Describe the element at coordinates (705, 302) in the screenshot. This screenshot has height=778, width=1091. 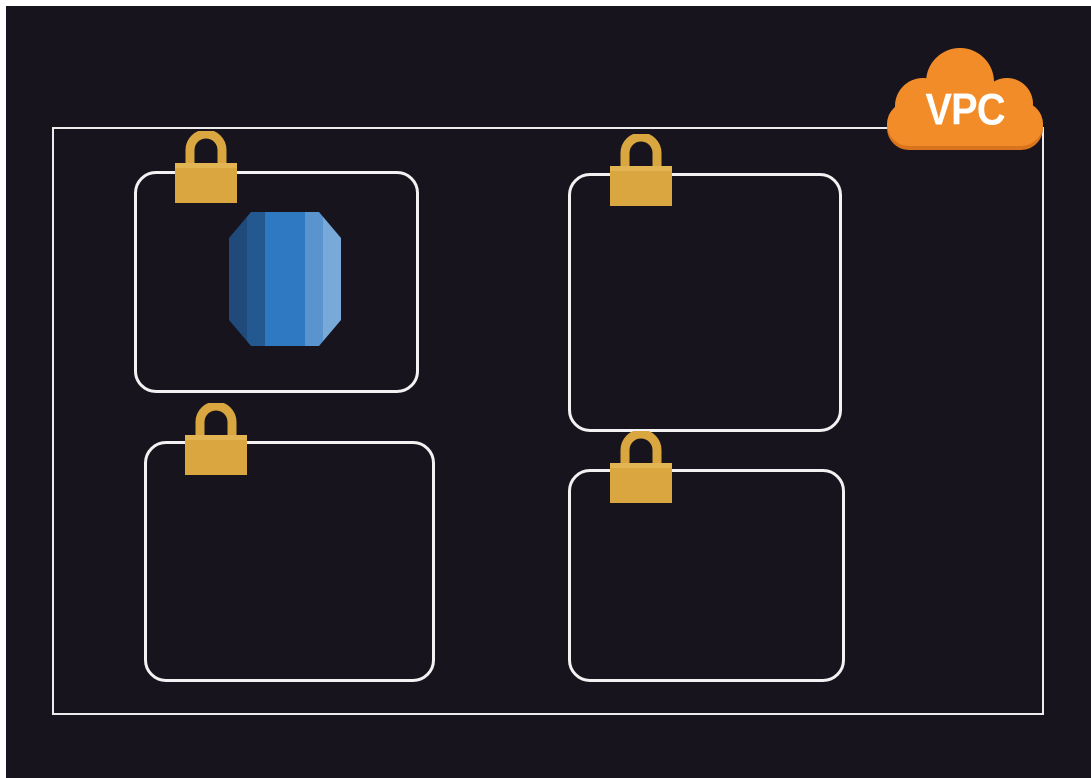
I see `subnet-top-right` at that location.